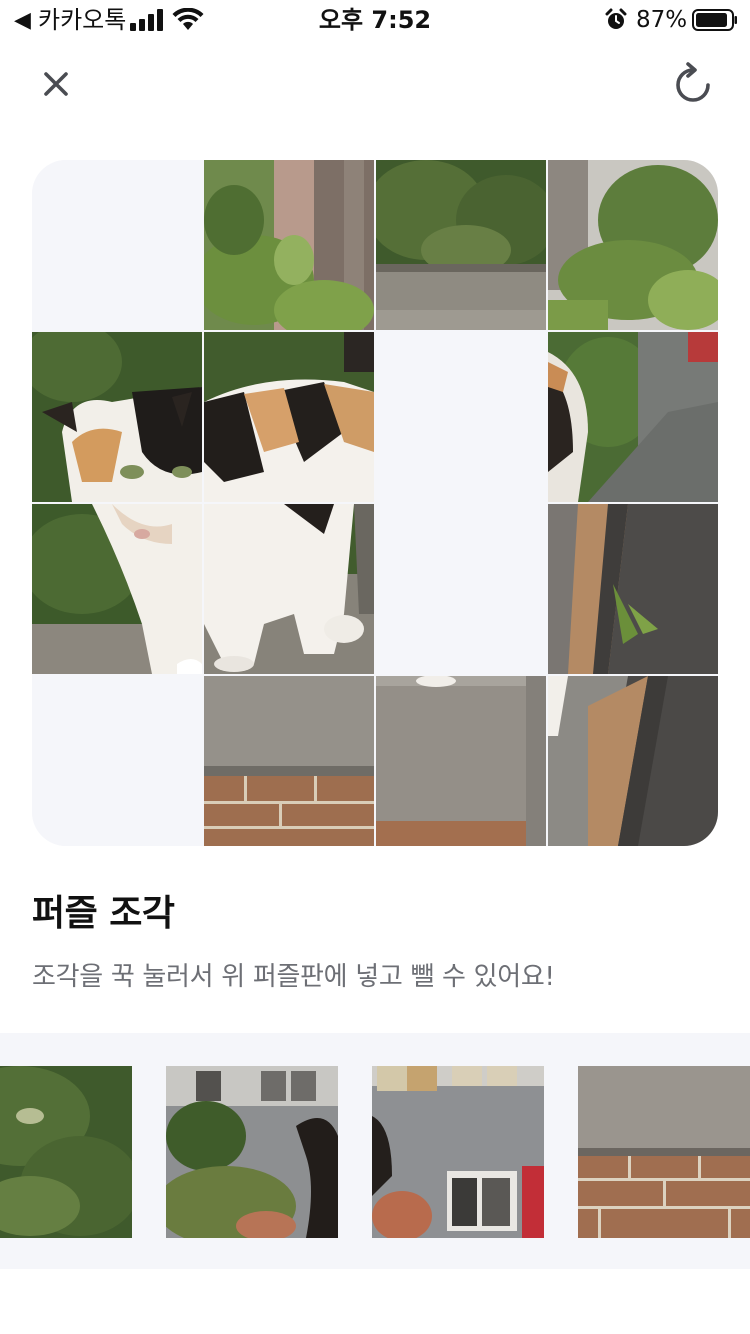  I want to click on battery-percent: 87%, so click(662, 20).